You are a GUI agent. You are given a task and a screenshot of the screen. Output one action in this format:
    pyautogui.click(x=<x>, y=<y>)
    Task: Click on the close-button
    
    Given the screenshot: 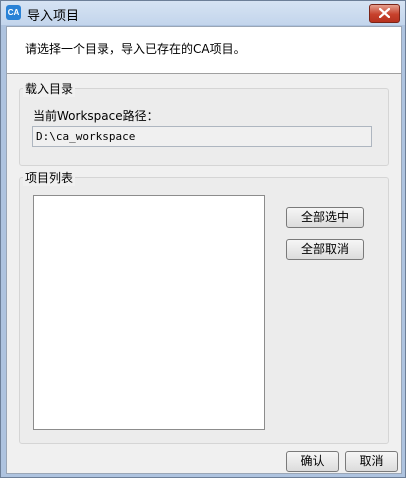 What is the action you would take?
    pyautogui.click(x=384, y=13)
    